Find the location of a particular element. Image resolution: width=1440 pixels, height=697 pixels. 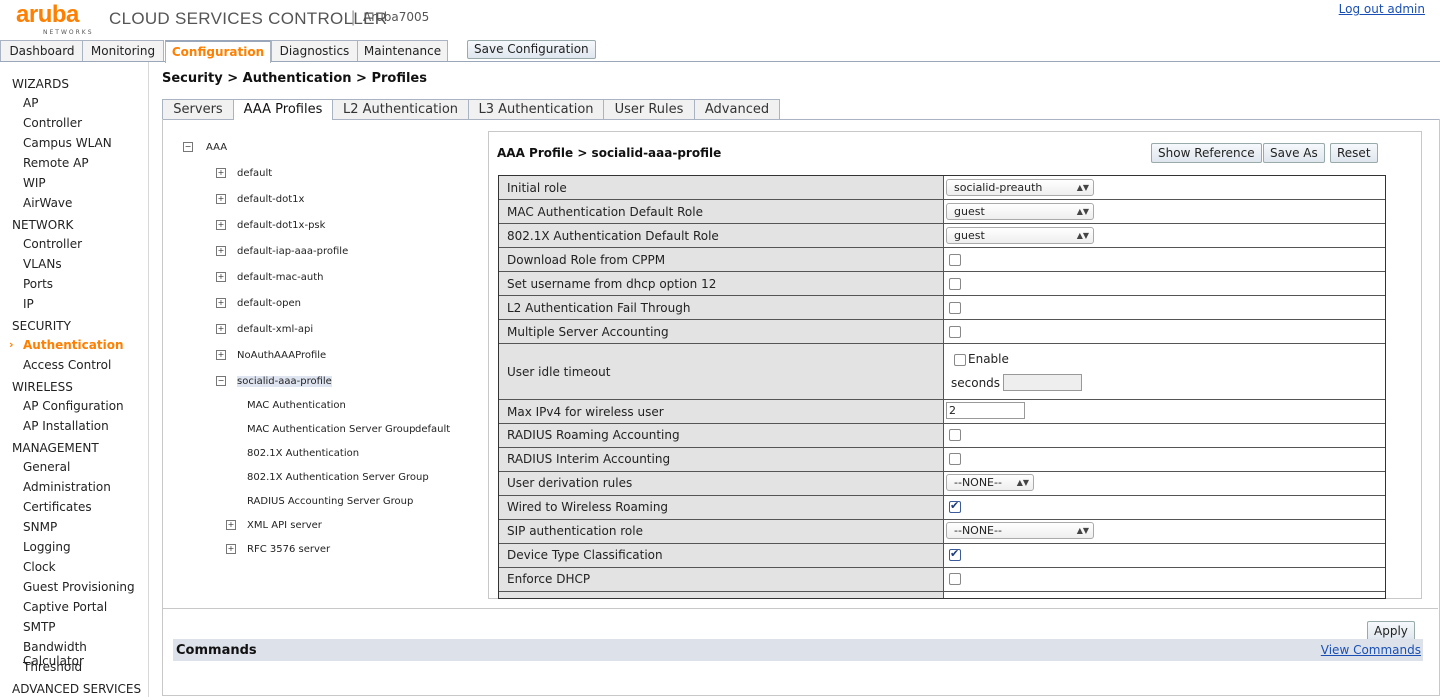

tree-child: 802.1X Authentication is located at coordinates (303, 453).